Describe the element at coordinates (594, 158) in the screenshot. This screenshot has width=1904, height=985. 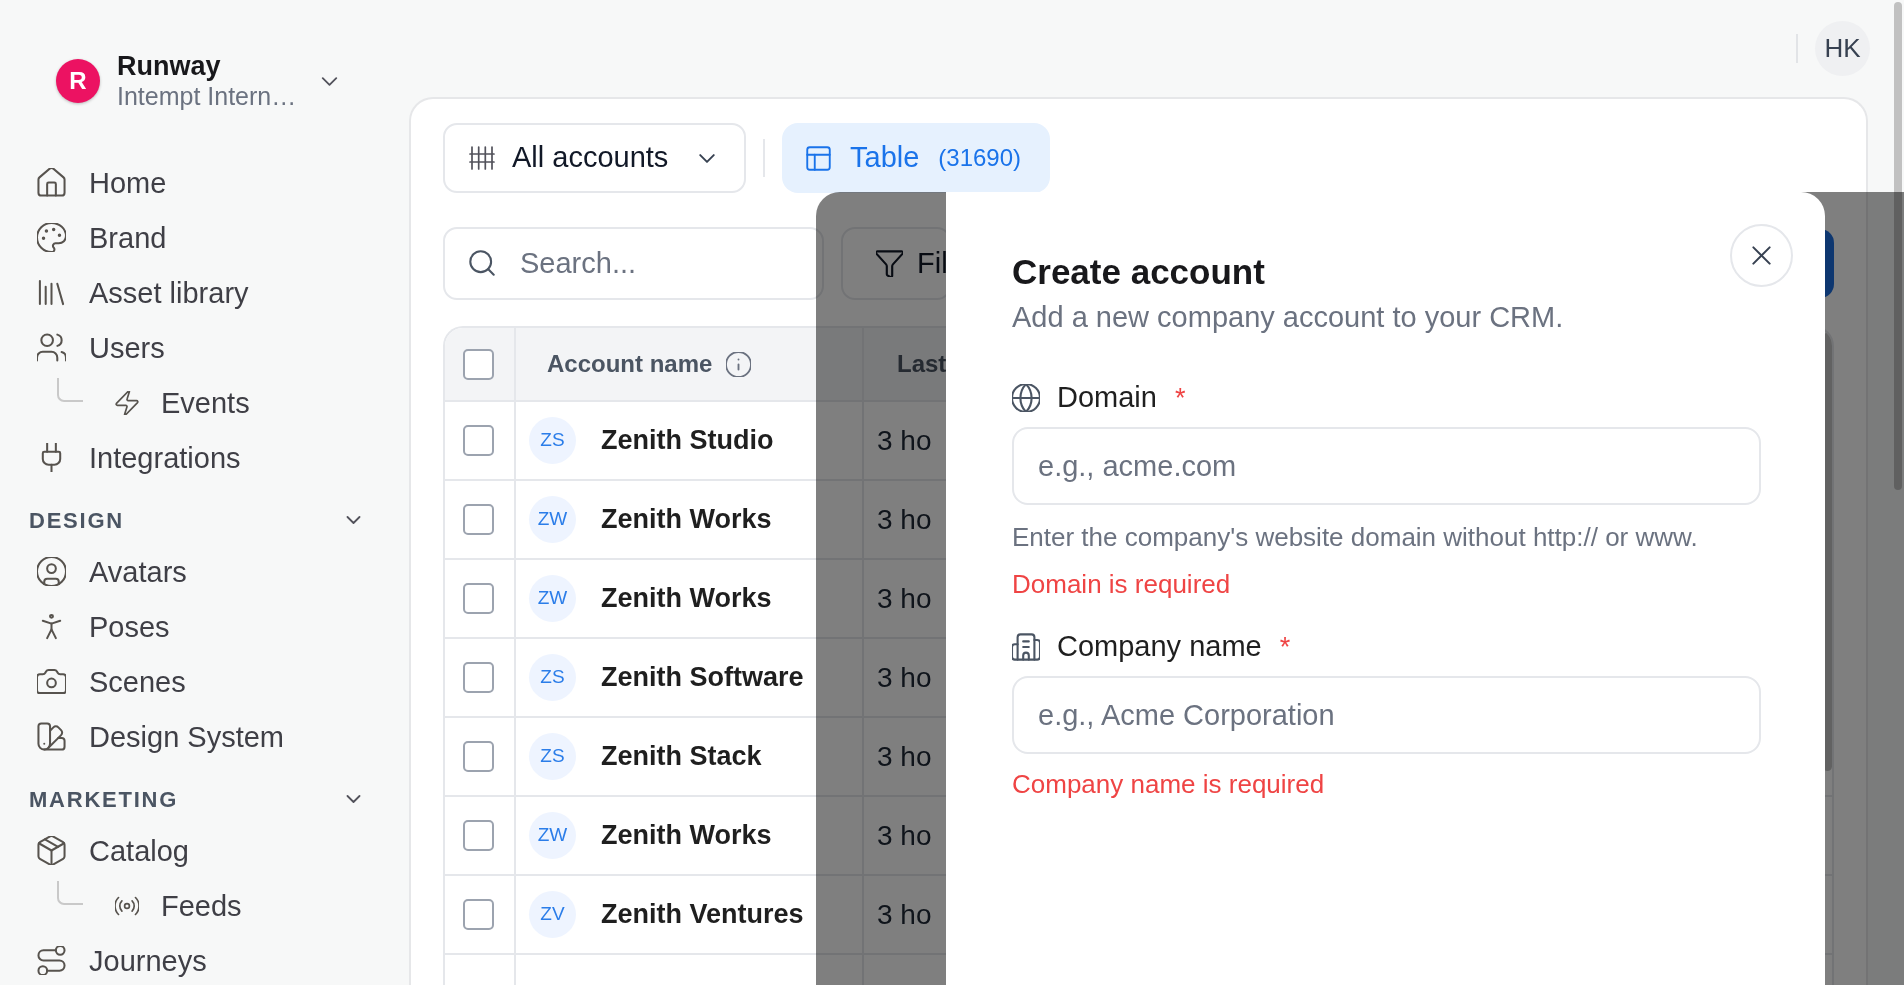
I see `view-dropdown: All accounts` at that location.